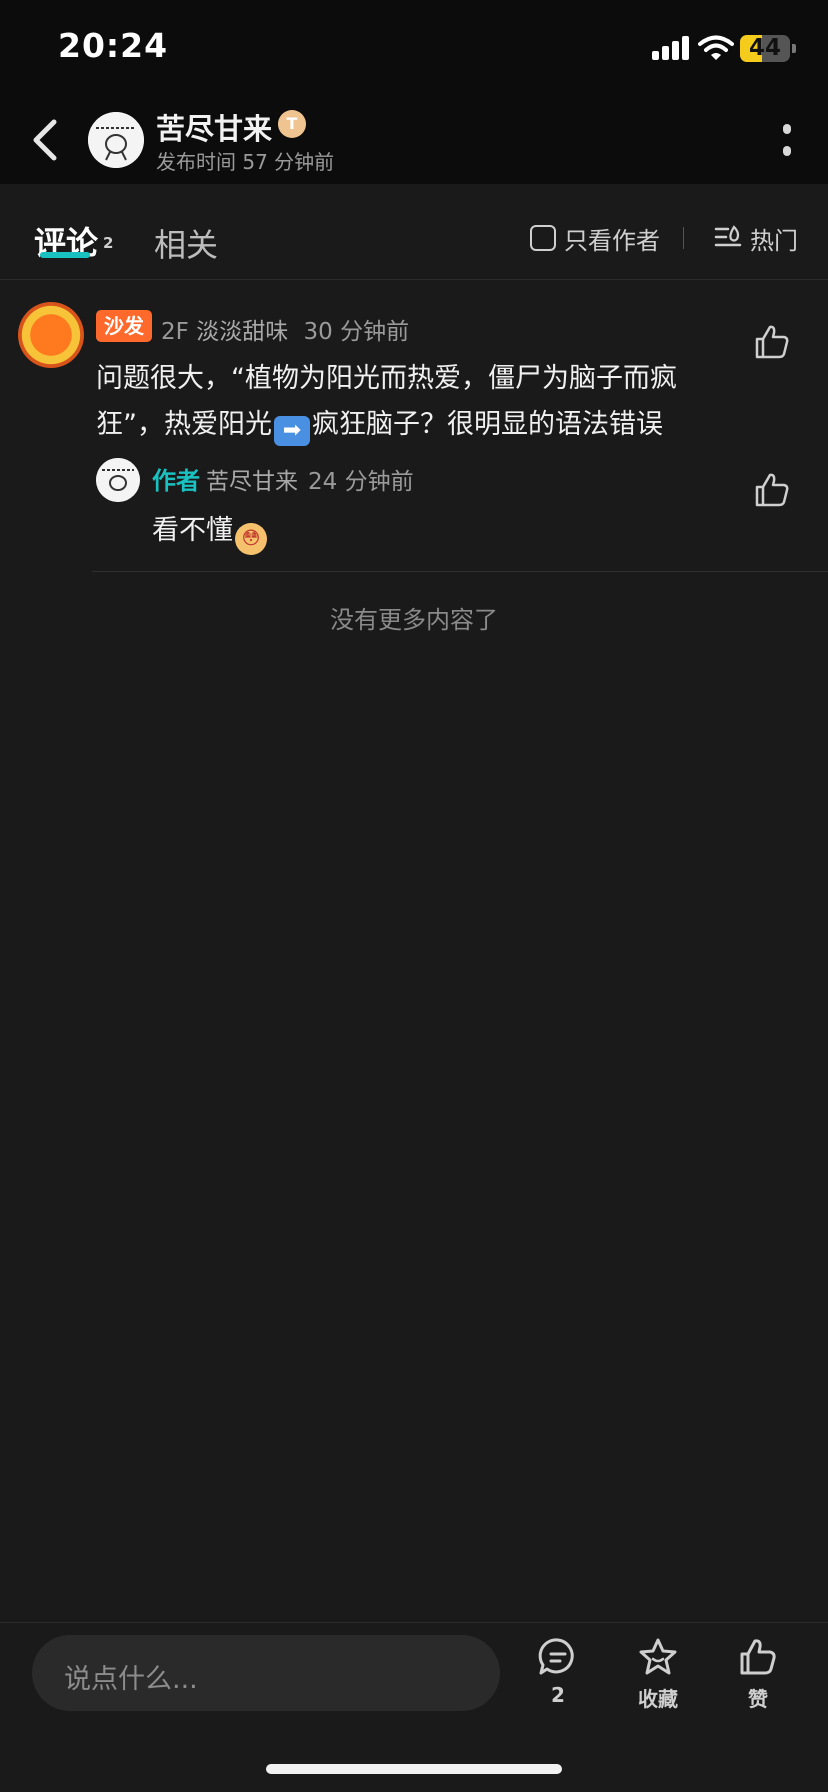 This screenshot has width=828, height=1792. Describe the element at coordinates (414, 232) in the screenshot. I see `comment-tabbar: 评论 2 相关 只看作者 热门` at that location.